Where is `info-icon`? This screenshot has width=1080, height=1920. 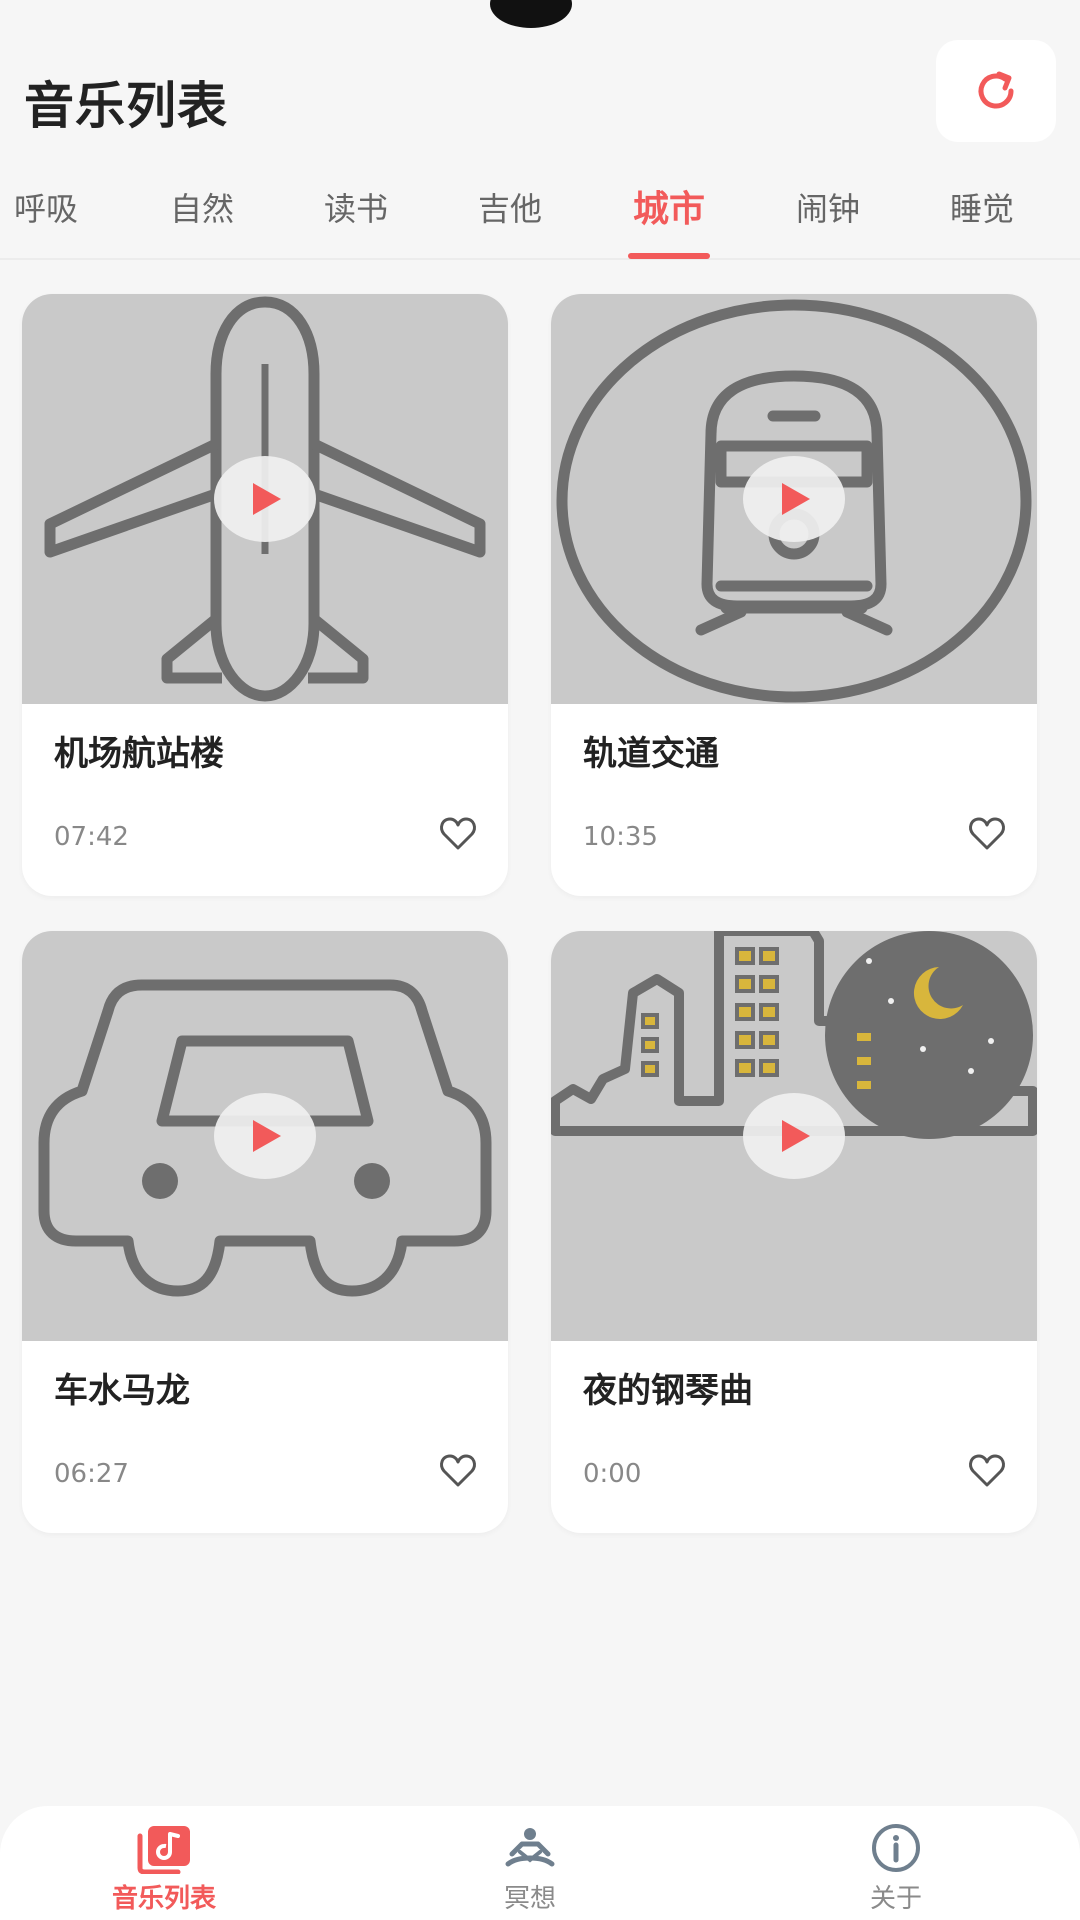
info-icon is located at coordinates (896, 1848).